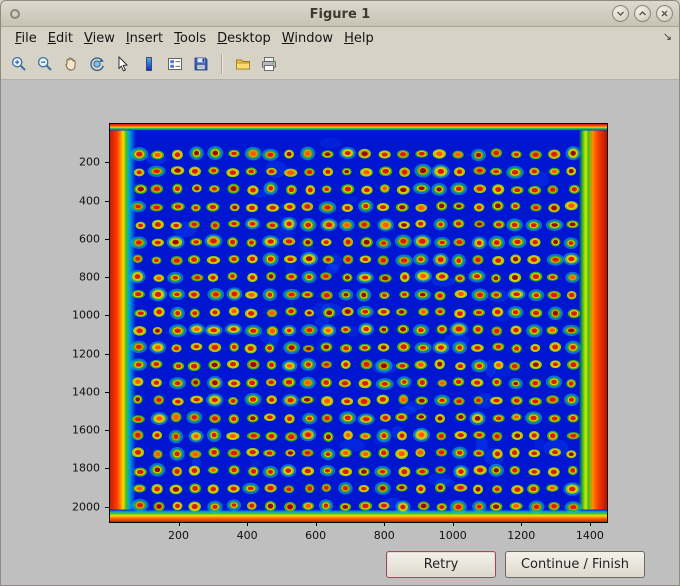  Describe the element at coordinates (307, 38) in the screenshot. I see `menu-window: Window` at that location.